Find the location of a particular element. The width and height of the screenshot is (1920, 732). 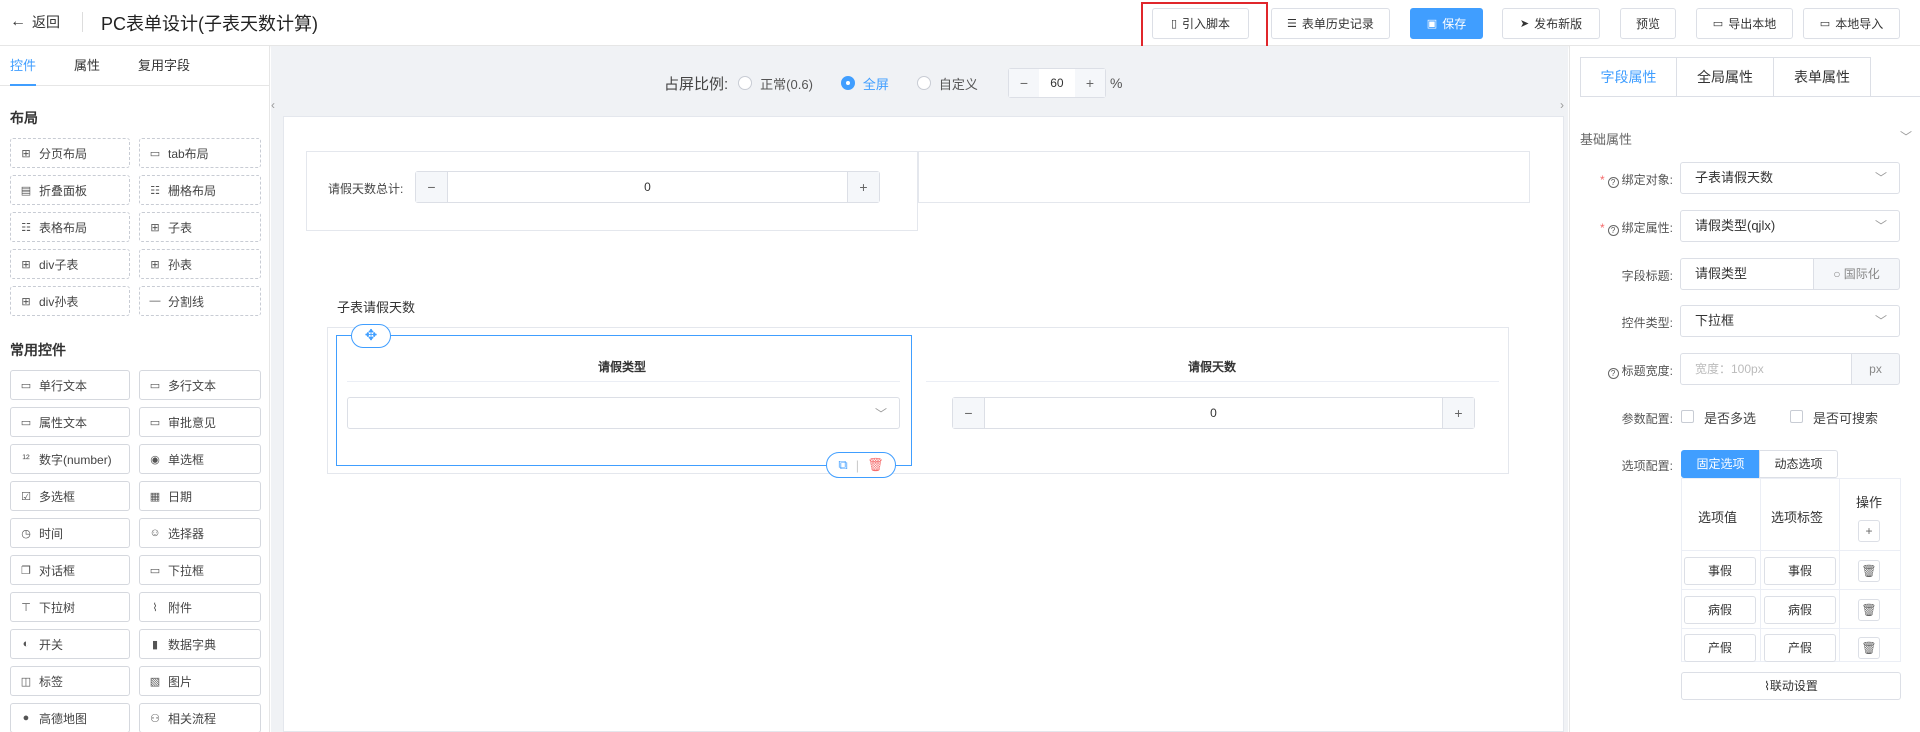

leave-days-value: 0 is located at coordinates (1213, 413).